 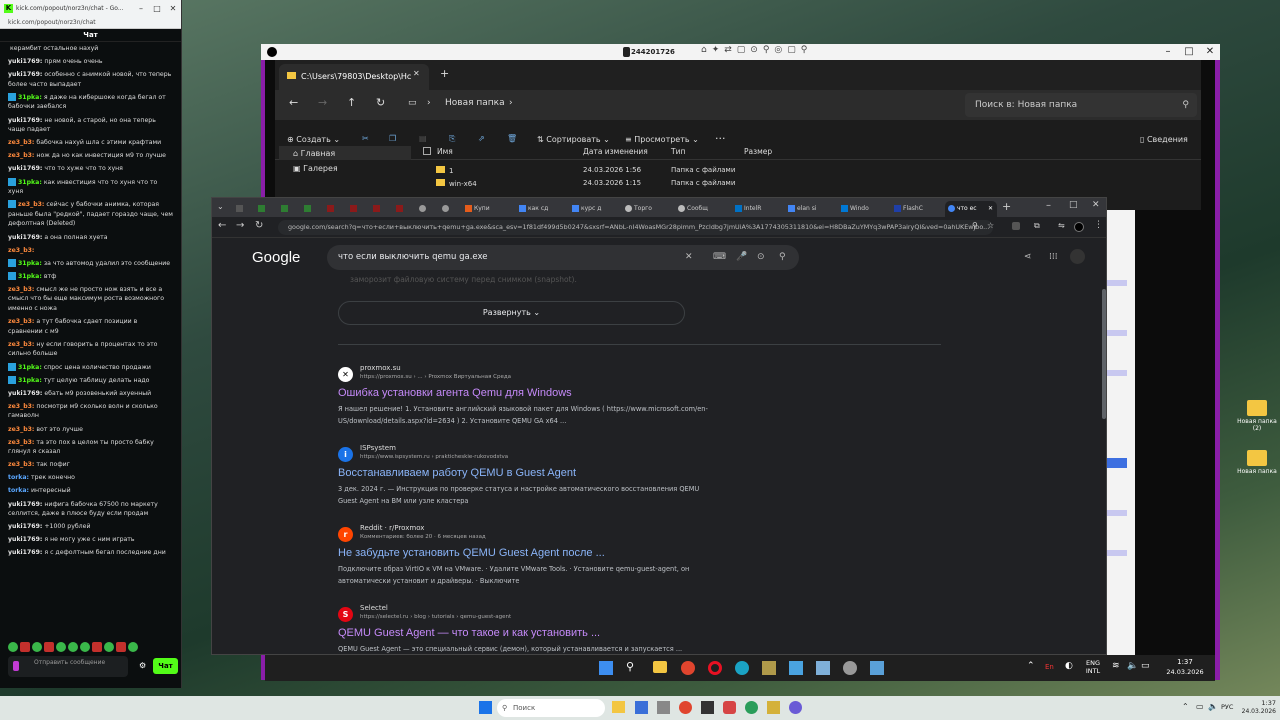 I want to click on clear-icon: ✕, so click(x=689, y=257).